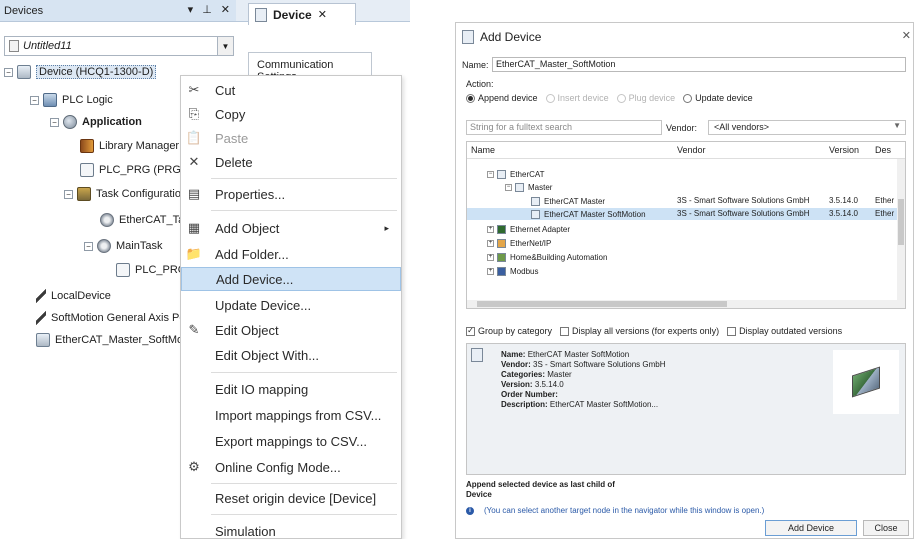 This screenshot has width=914, height=539. What do you see at coordinates (80, 72) in the screenshot?
I see `tree-item-device: − Device (HCQ1-1300-D)` at bounding box center [80, 72].